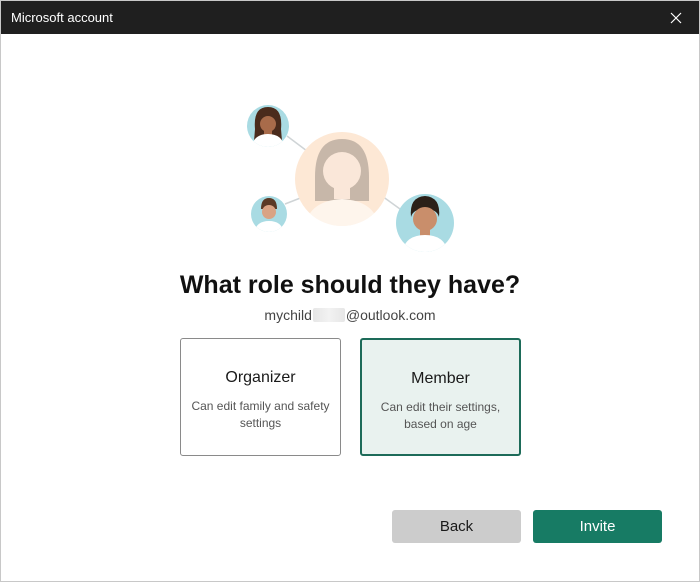 This screenshot has width=700, height=582. I want to click on close-icon, so click(676, 17).